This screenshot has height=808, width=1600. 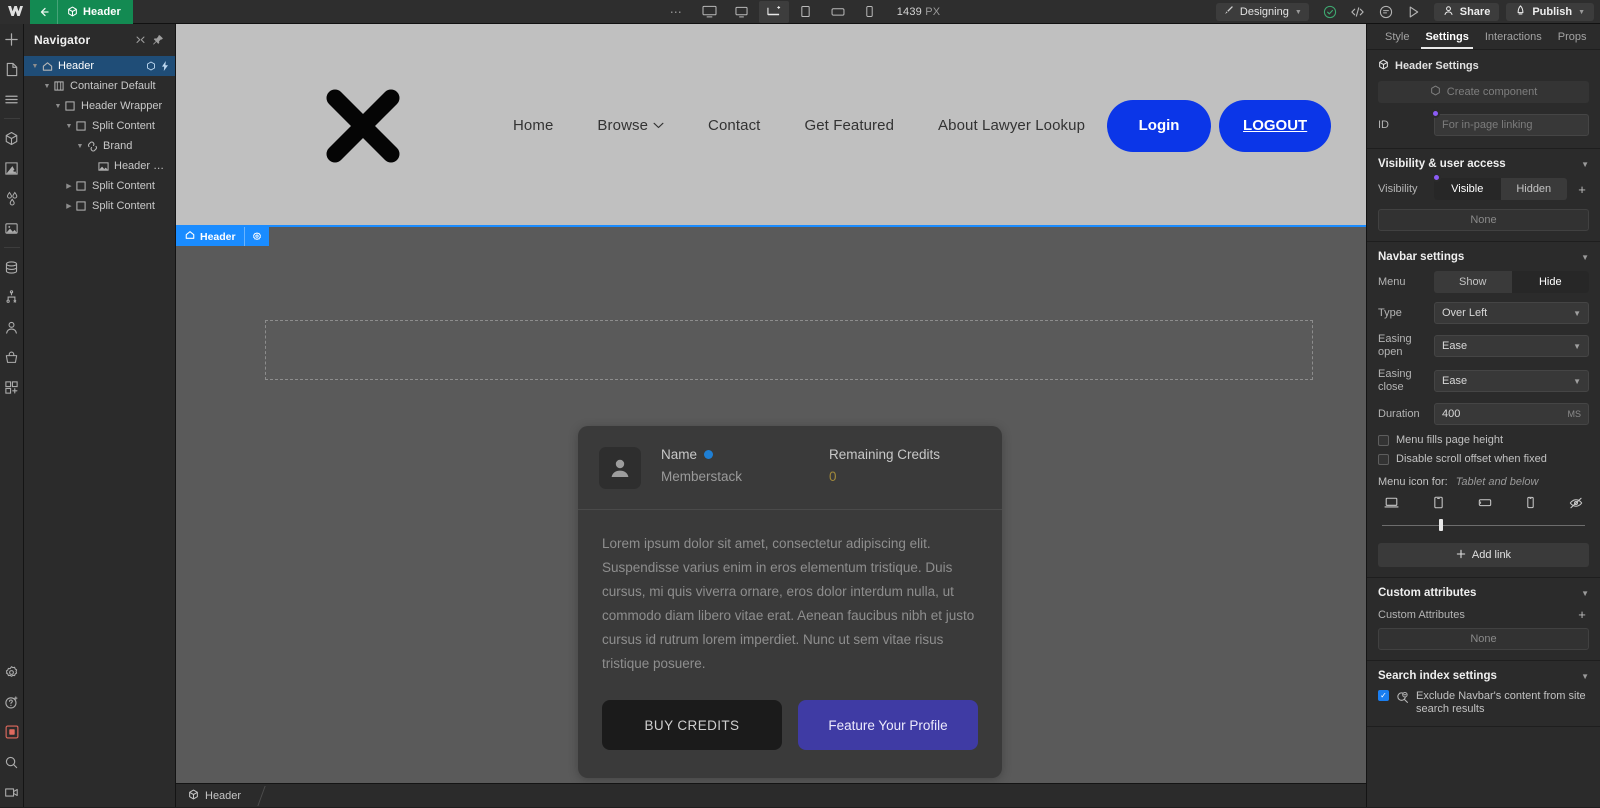 What do you see at coordinates (1483, 676) in the screenshot?
I see `search-index-header: Search index settings ▼` at bounding box center [1483, 676].